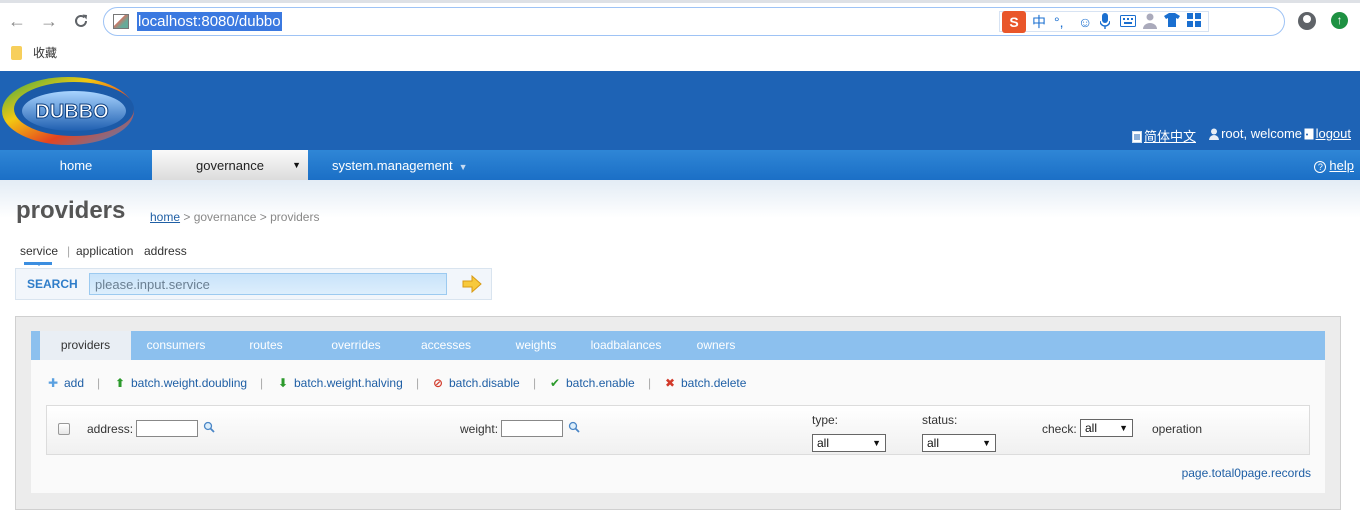 The height and width of the screenshot is (518, 1360). Describe the element at coordinates (81, 21) in the screenshot. I see `reload-icon` at that location.